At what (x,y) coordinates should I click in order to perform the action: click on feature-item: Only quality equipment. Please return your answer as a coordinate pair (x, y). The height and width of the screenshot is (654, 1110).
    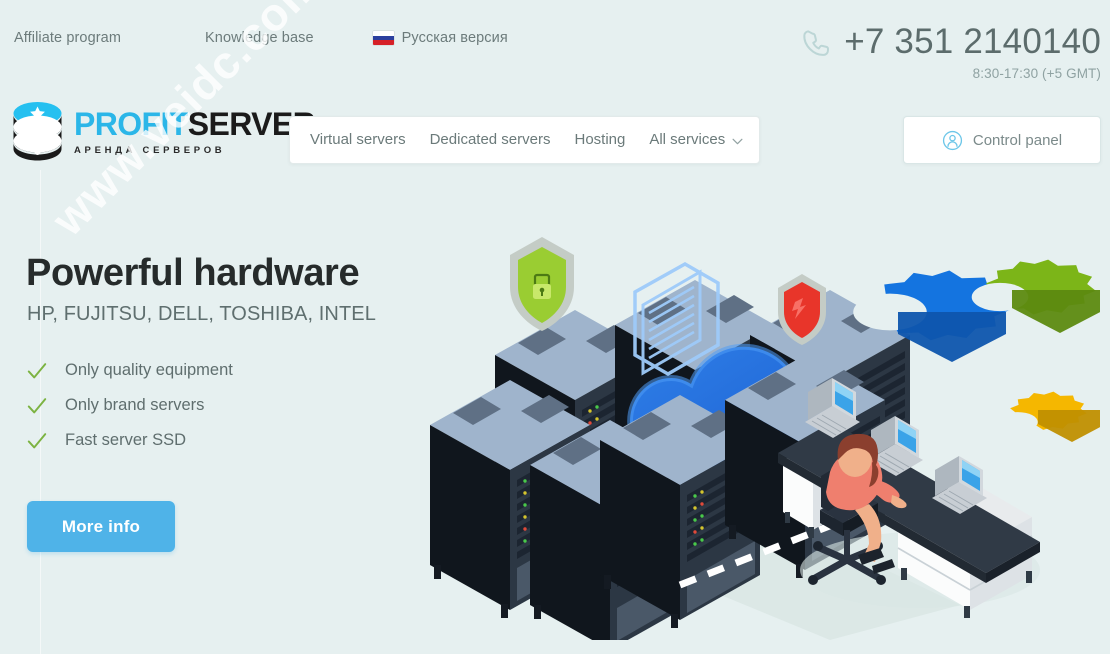
    Looking at the image, I should click on (129, 370).